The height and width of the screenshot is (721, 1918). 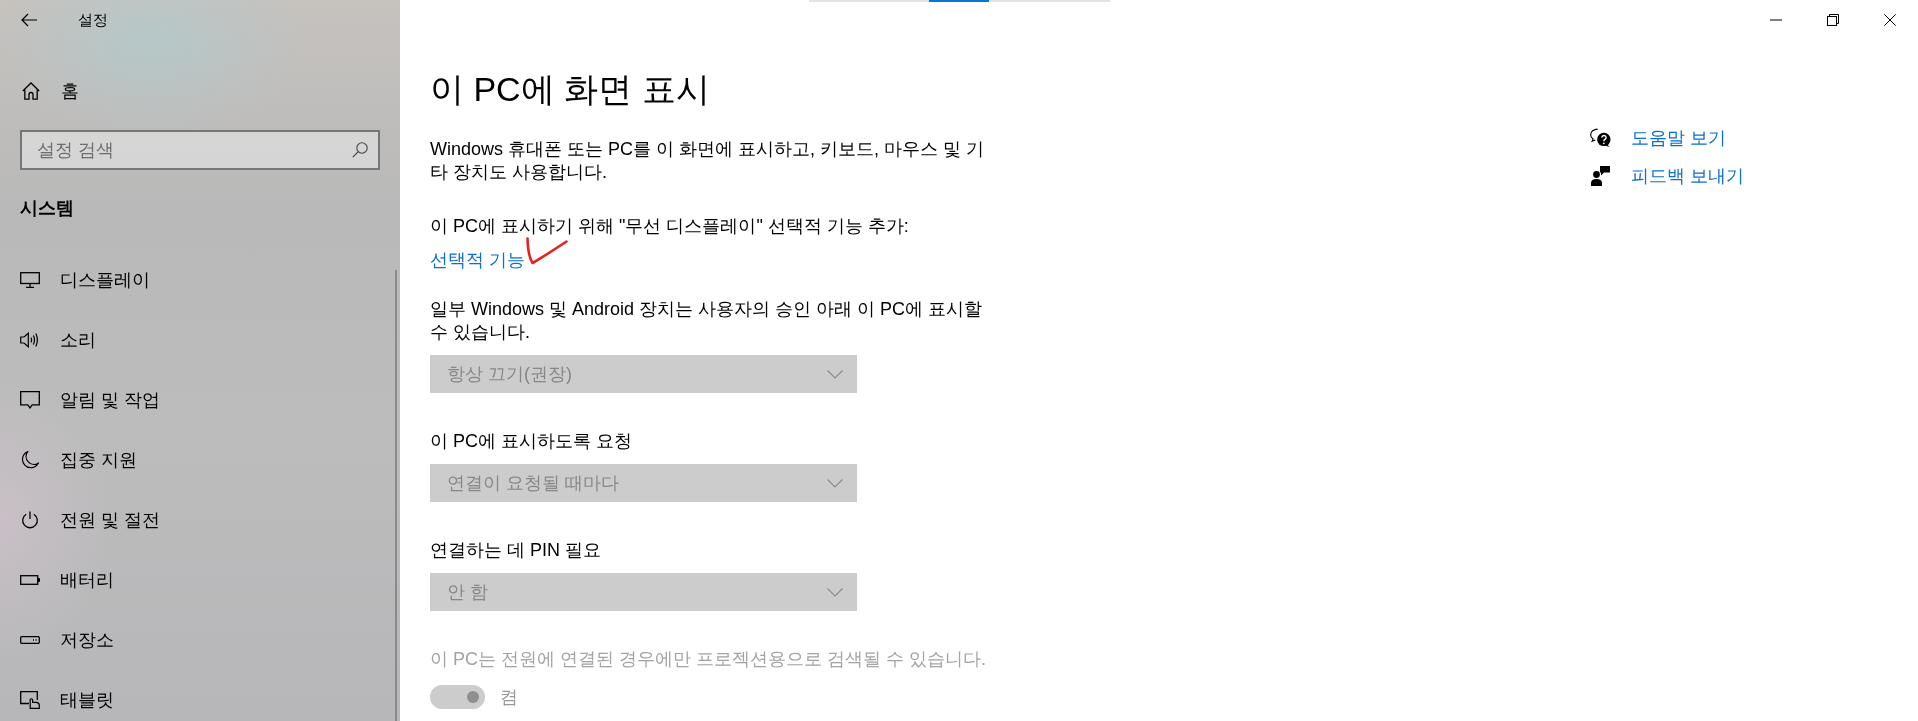 What do you see at coordinates (396, 495) in the screenshot?
I see `scrollbar` at bounding box center [396, 495].